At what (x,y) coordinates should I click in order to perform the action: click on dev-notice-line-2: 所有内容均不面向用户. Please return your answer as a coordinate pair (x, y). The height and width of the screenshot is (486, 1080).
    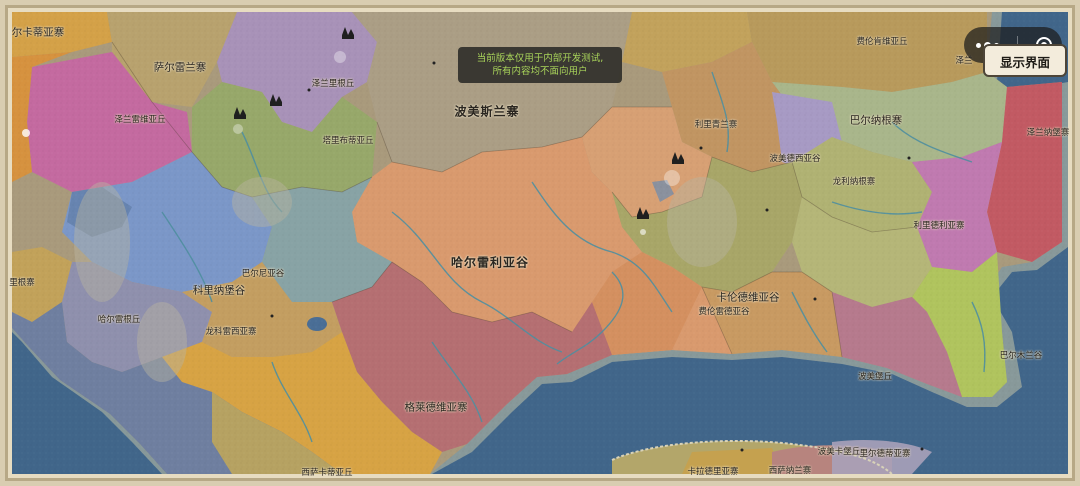
    Looking at the image, I should click on (540, 71).